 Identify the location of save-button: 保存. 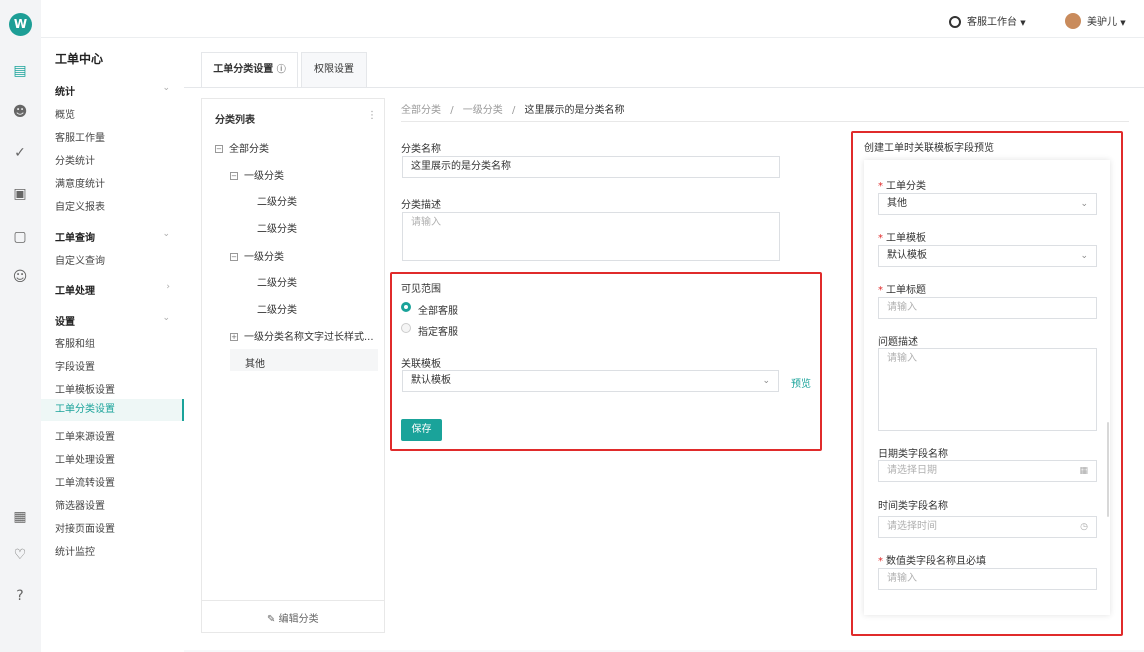
(421, 430).